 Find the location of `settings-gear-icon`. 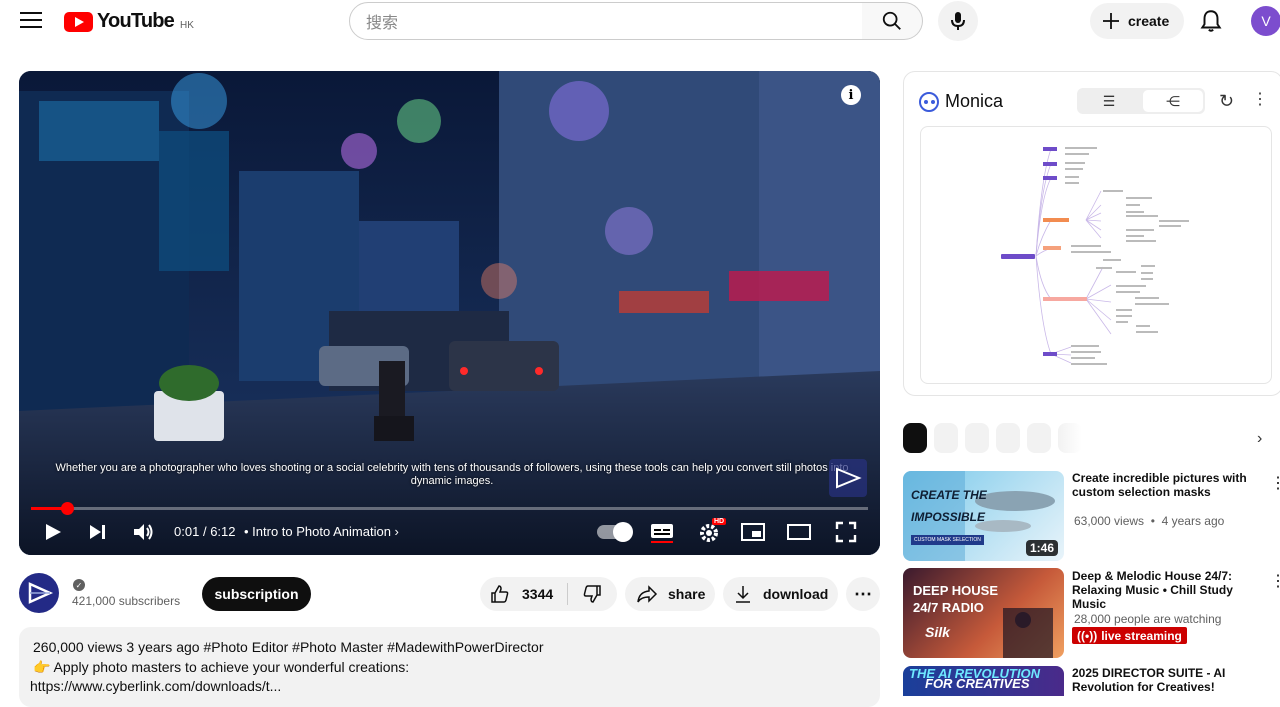

settings-gear-icon is located at coordinates (709, 533).